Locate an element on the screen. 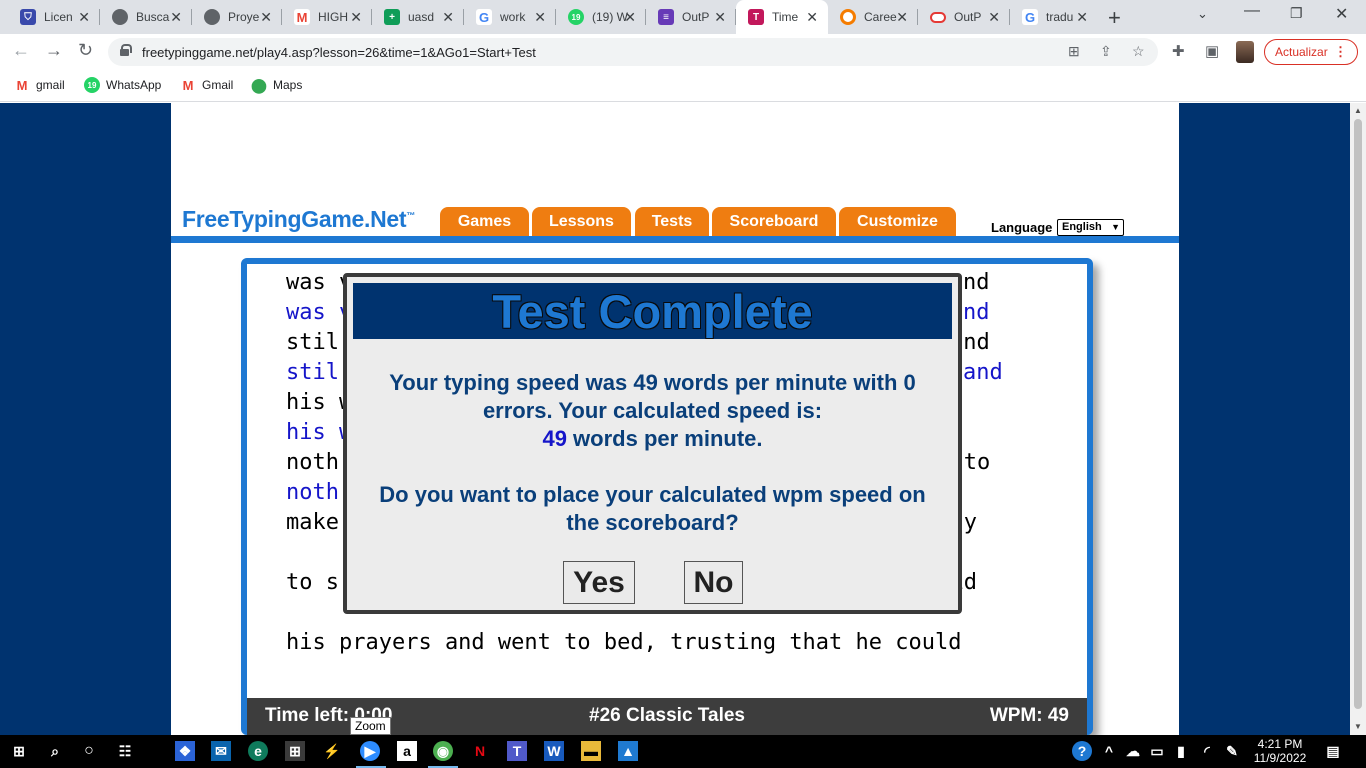 The height and width of the screenshot is (768, 1366). tab-4: M HIGH ✕ is located at coordinates (327, 17).